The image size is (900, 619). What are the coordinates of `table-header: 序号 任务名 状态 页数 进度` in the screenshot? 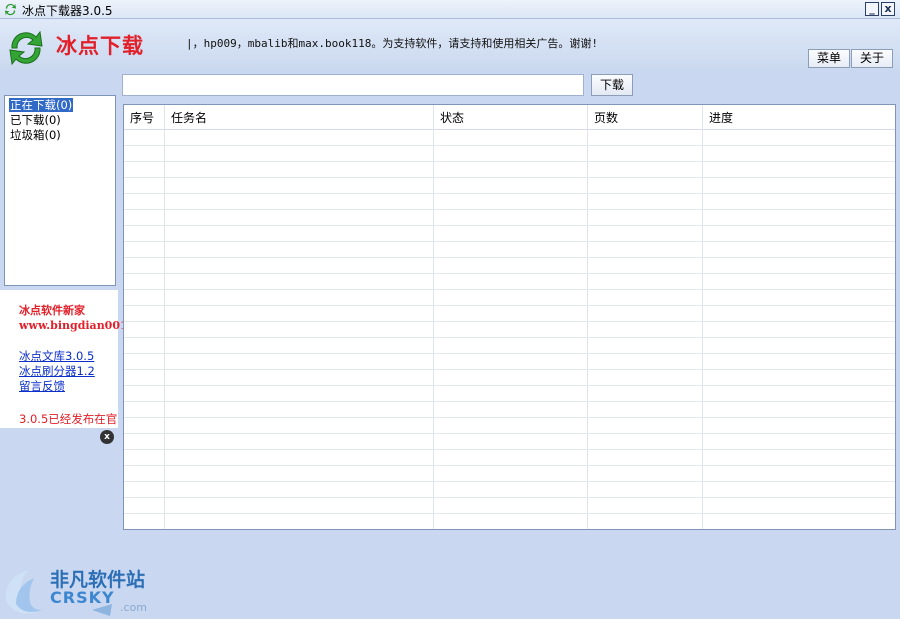 It's located at (509, 117).